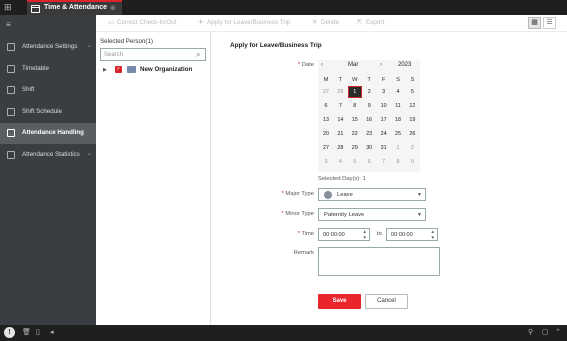 The image size is (567, 341). I want to click on sidebar-item-shift: Shift, so click(48, 90).